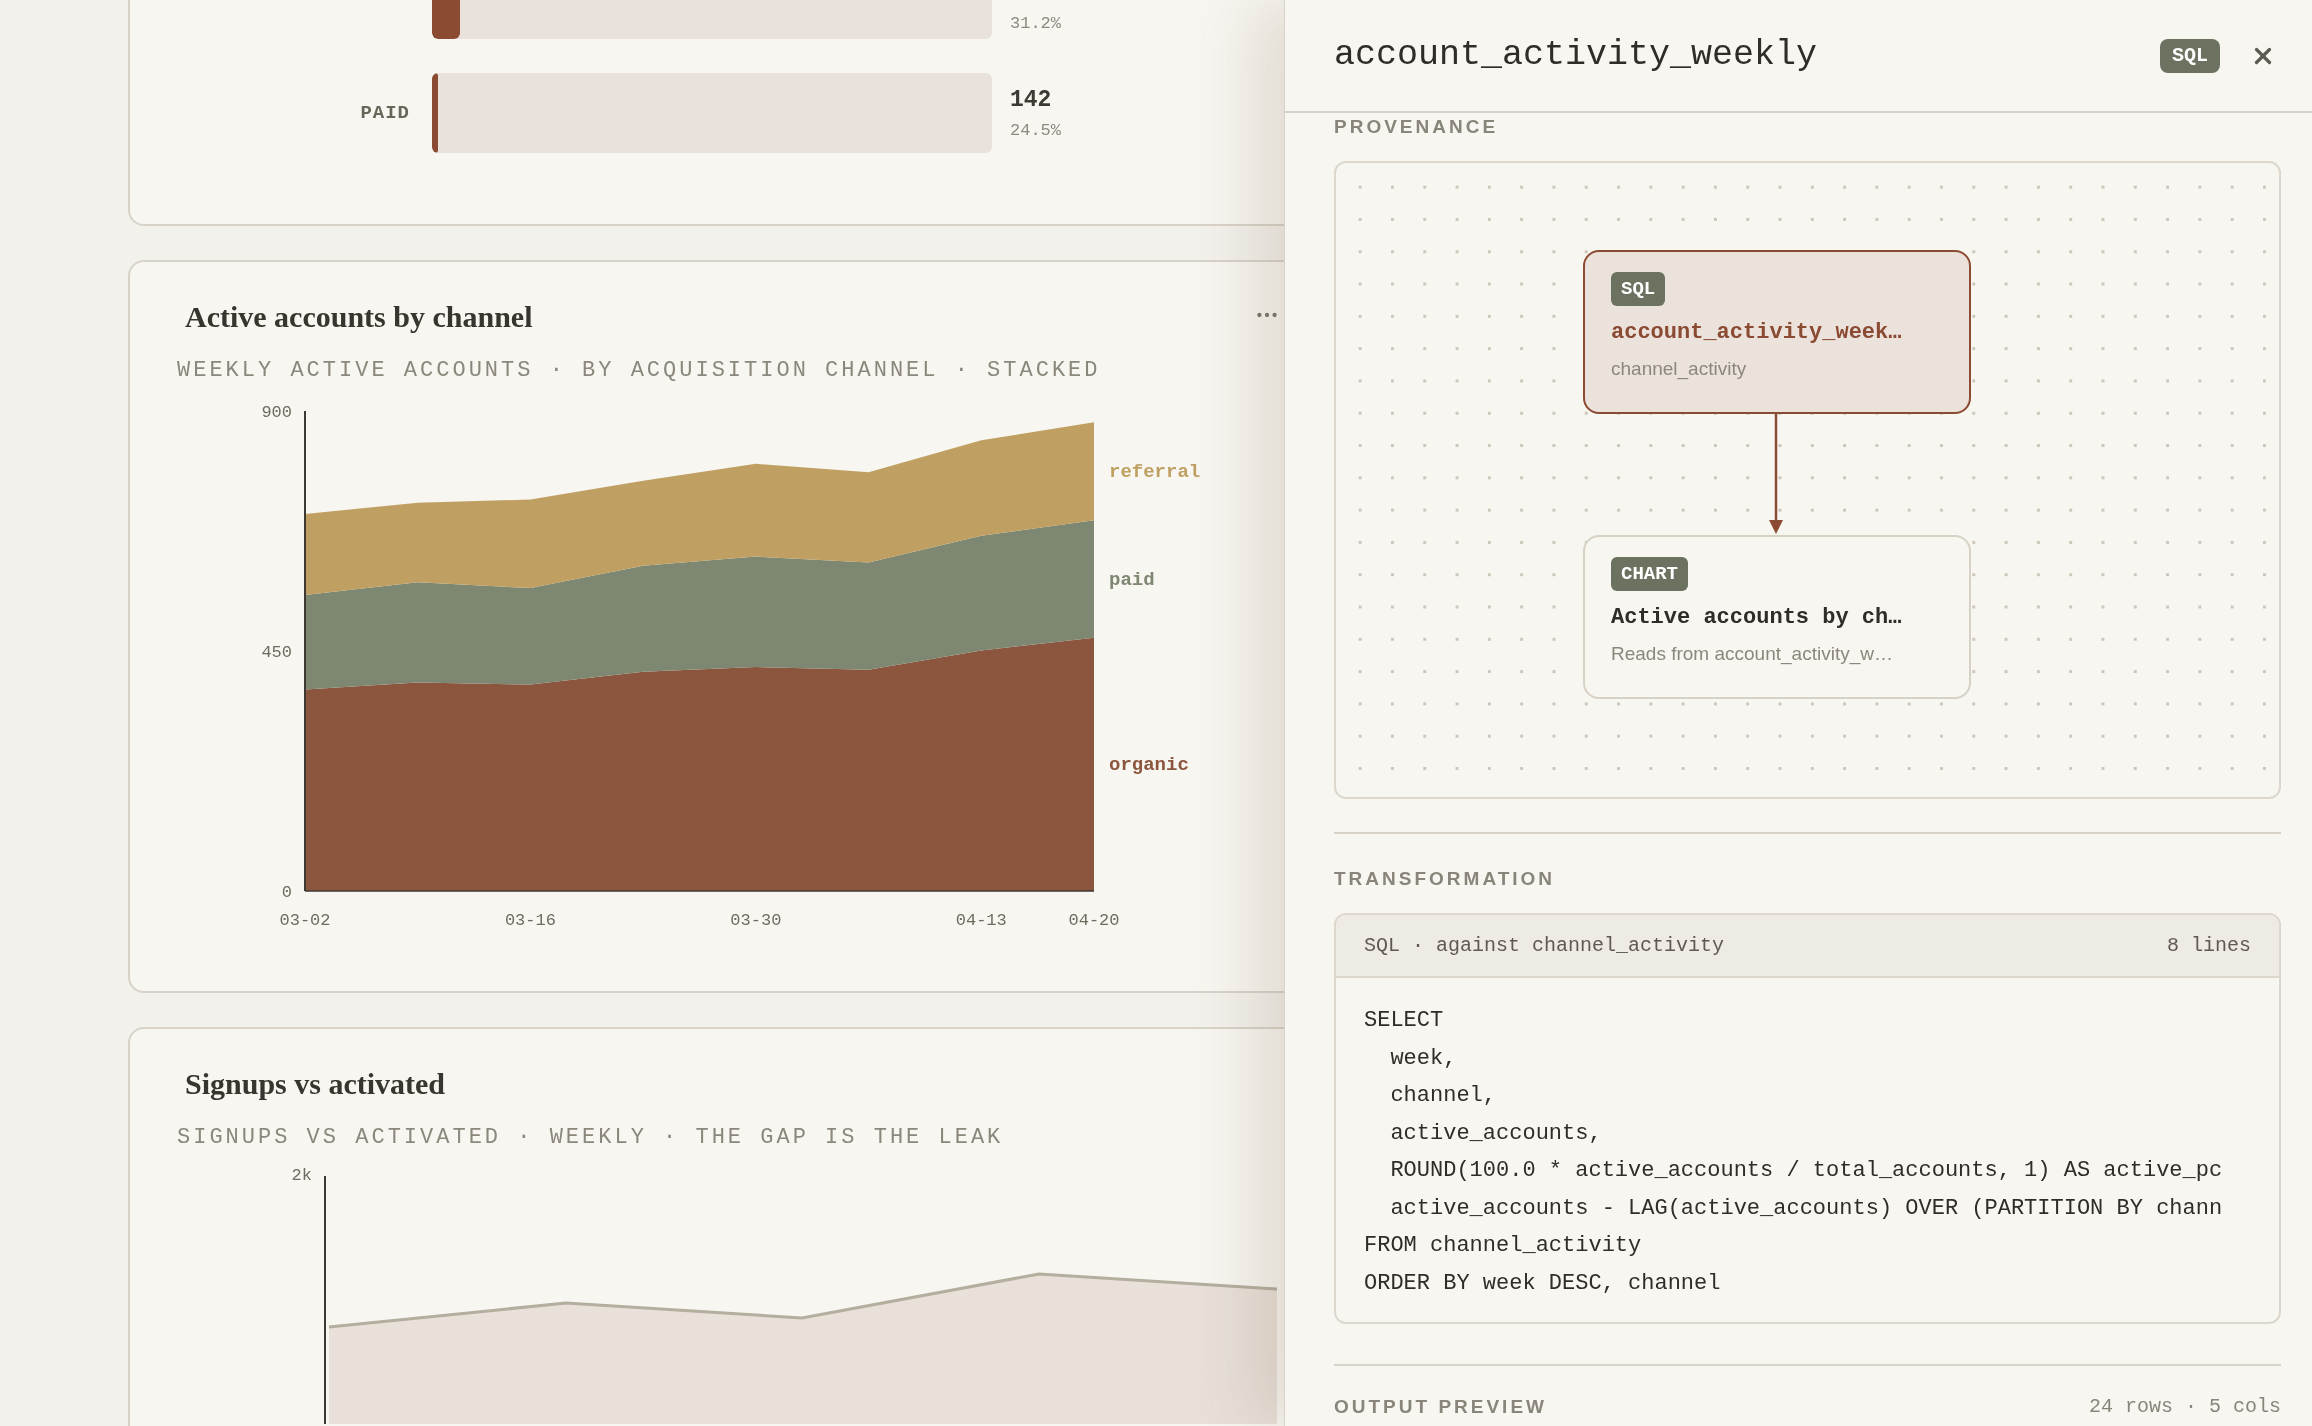 The image size is (2312, 1426). Describe the element at coordinates (1679, 369) in the screenshot. I see `node-subtitle: channel_activity` at that location.